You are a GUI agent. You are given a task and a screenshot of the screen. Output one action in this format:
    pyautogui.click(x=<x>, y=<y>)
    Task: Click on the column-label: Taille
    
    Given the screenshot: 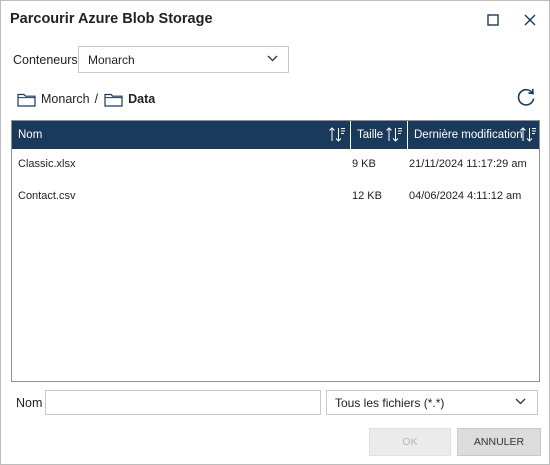 What is the action you would take?
    pyautogui.click(x=370, y=135)
    